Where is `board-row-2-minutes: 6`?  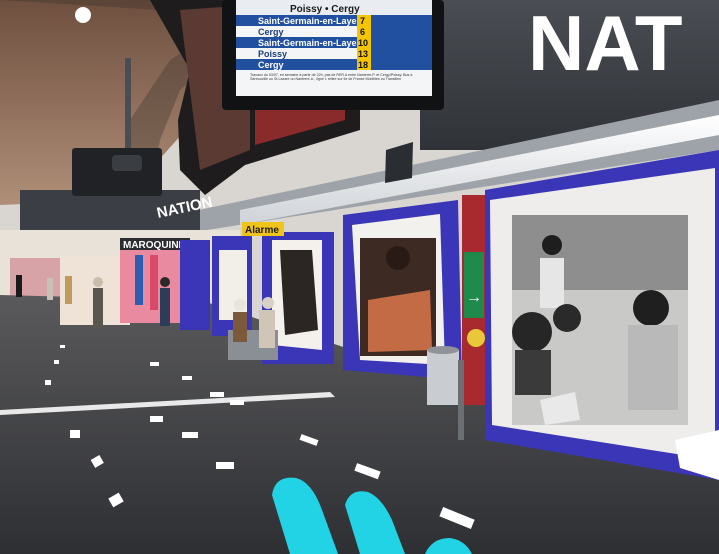
board-row-2-minutes: 6 is located at coordinates (362, 32).